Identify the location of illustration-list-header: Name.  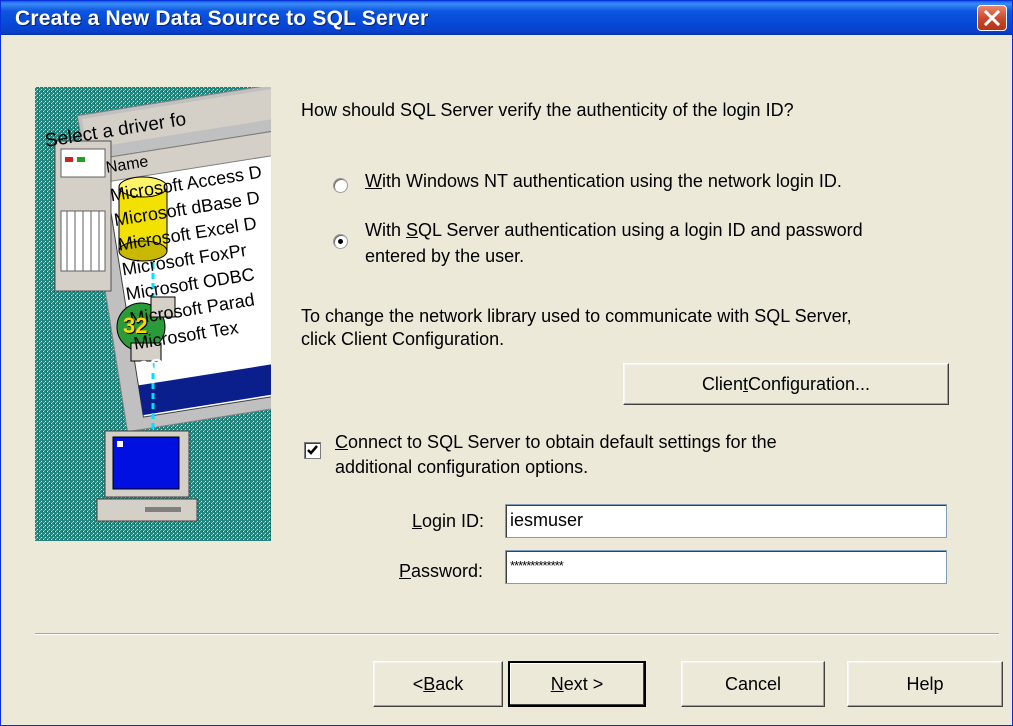
(127, 165).